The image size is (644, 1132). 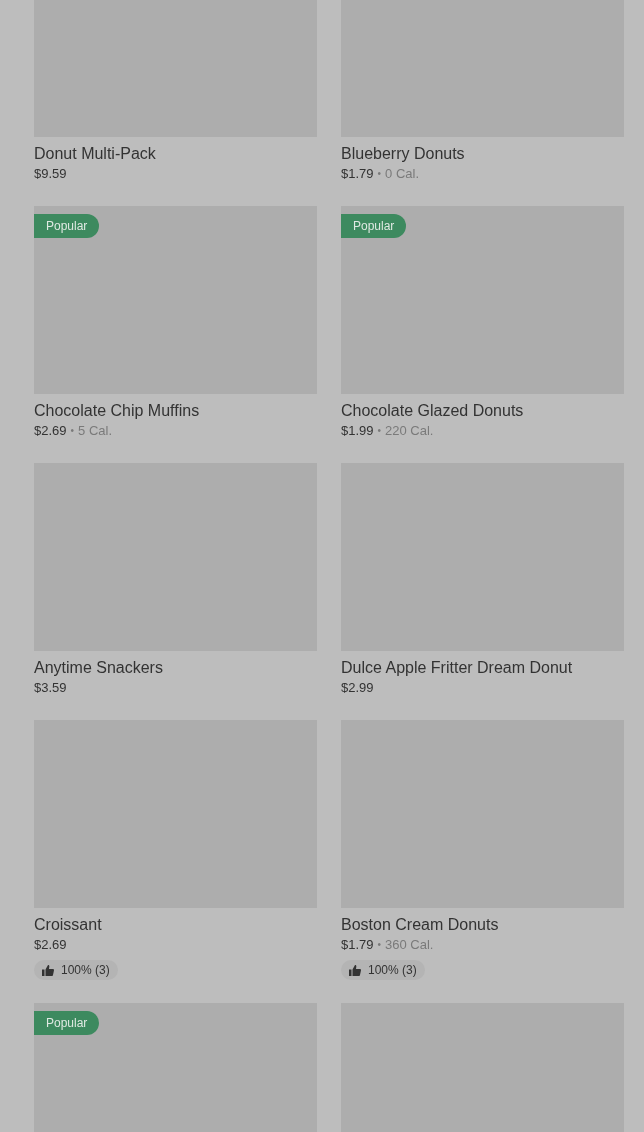 What do you see at coordinates (457, 668) in the screenshot?
I see `item-name: Dulce Apple Fritter Dream Donut` at bounding box center [457, 668].